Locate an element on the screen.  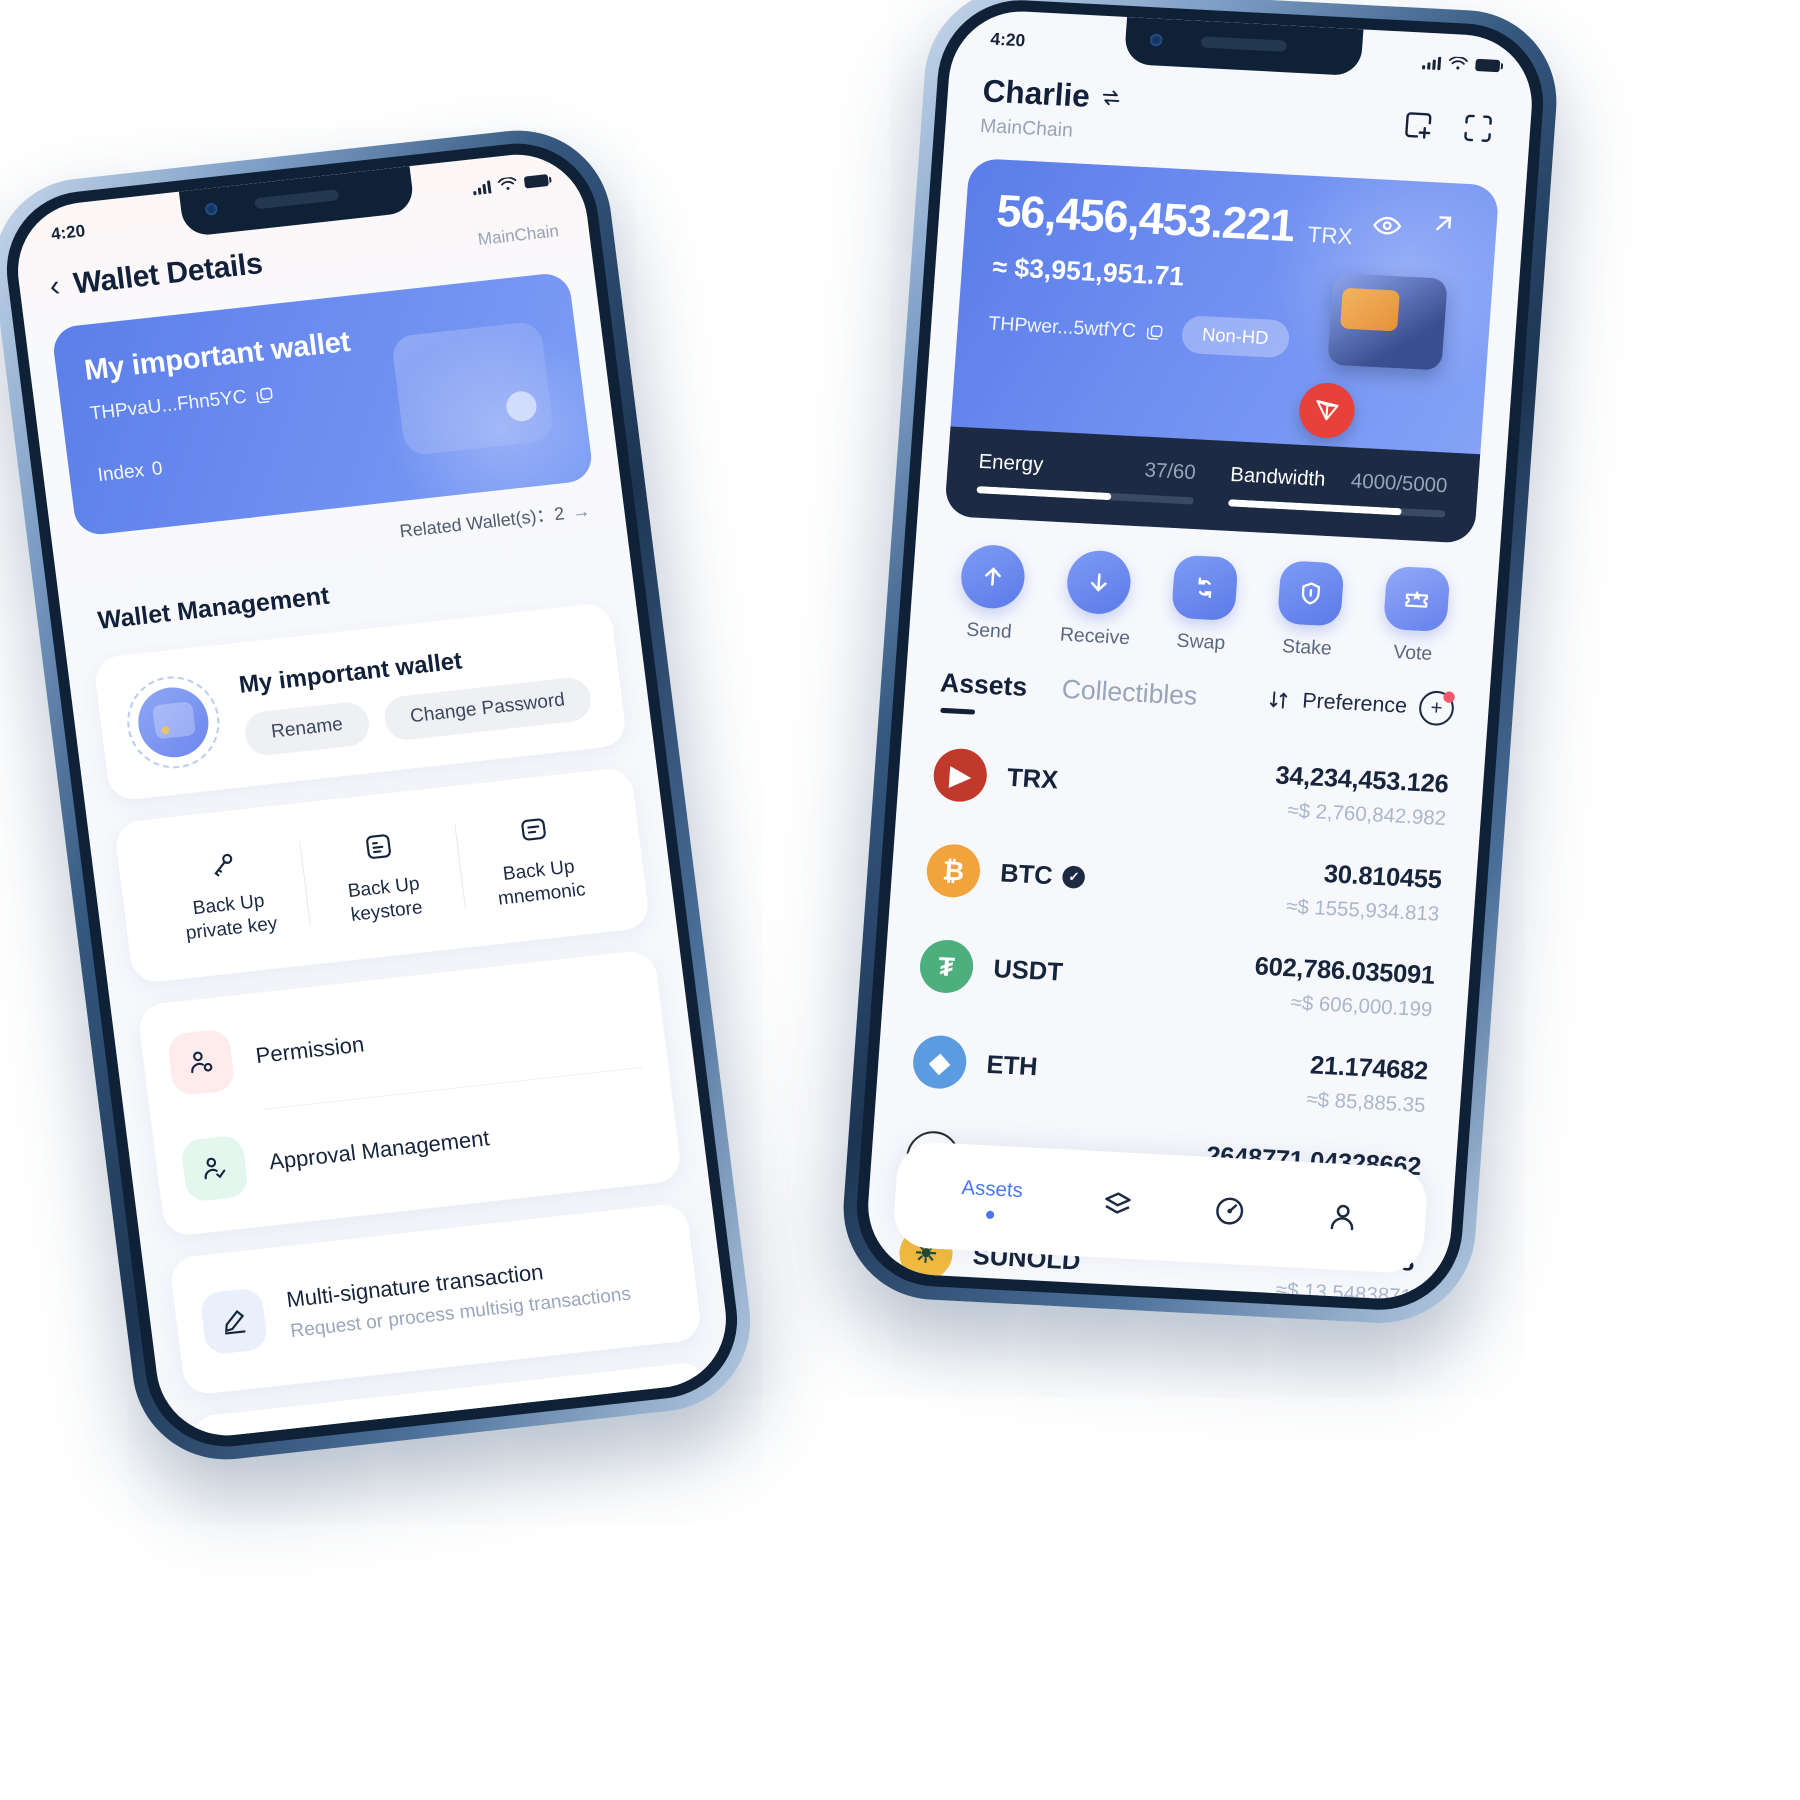
asset-fiat-value: ≈$ 85,885.35 is located at coordinates (1366, 1103).